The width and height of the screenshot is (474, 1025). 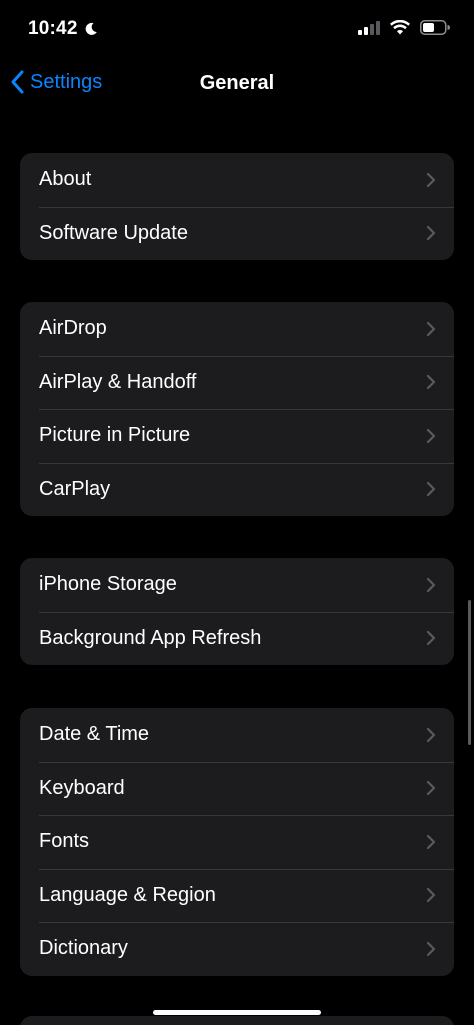 I want to click on page-title: General, so click(x=237, y=83).